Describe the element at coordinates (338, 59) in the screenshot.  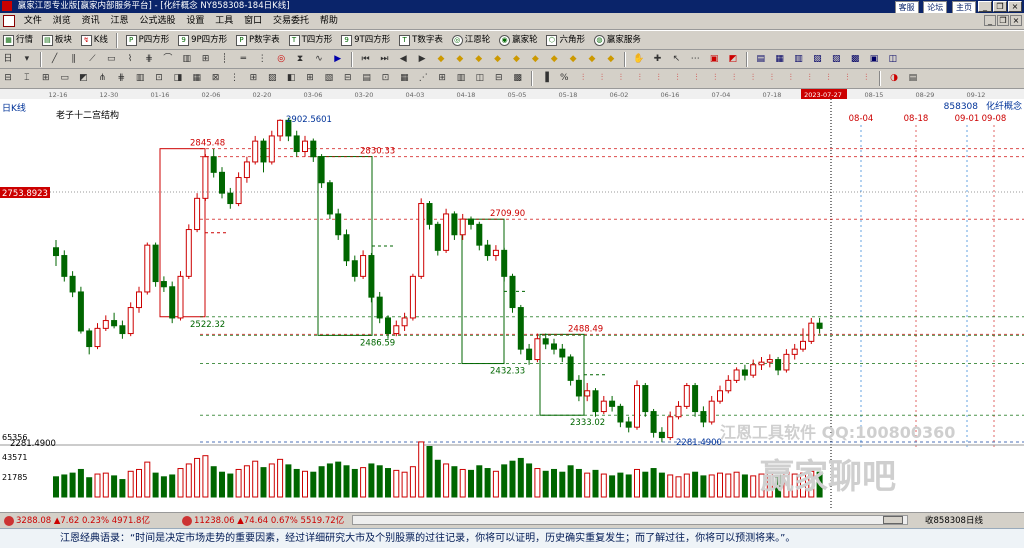
I see `draw-triangle-icon: ▶` at that location.